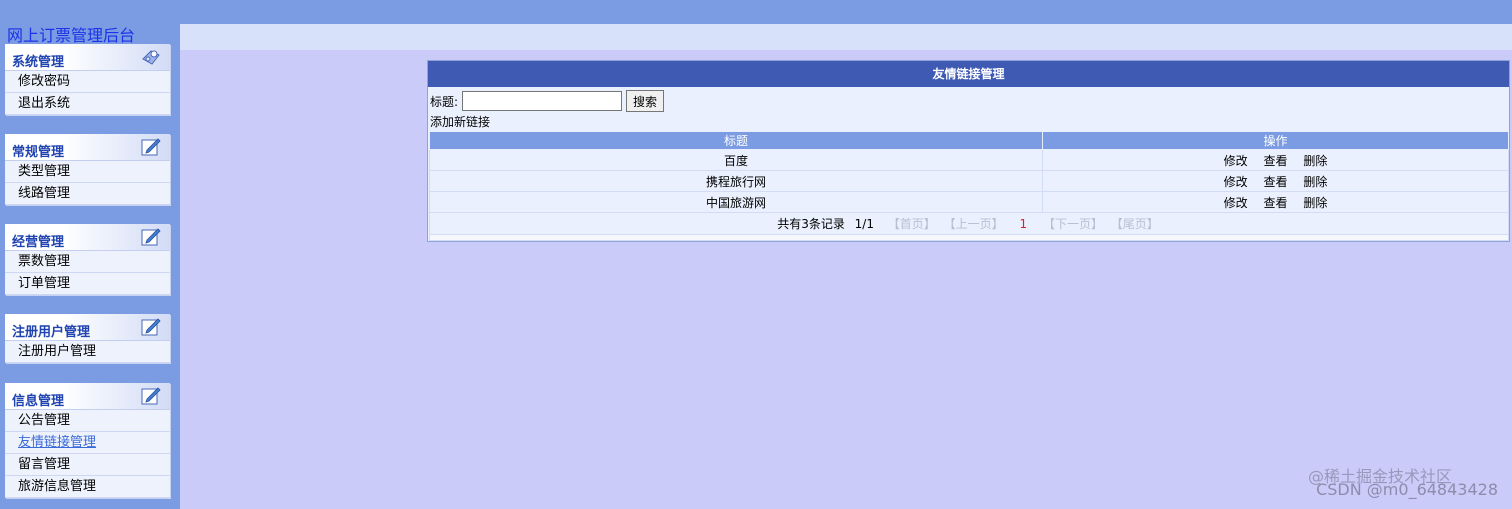 This screenshot has width=1512, height=509. Describe the element at coordinates (846, 37) in the screenshot. I see `header-strip` at that location.